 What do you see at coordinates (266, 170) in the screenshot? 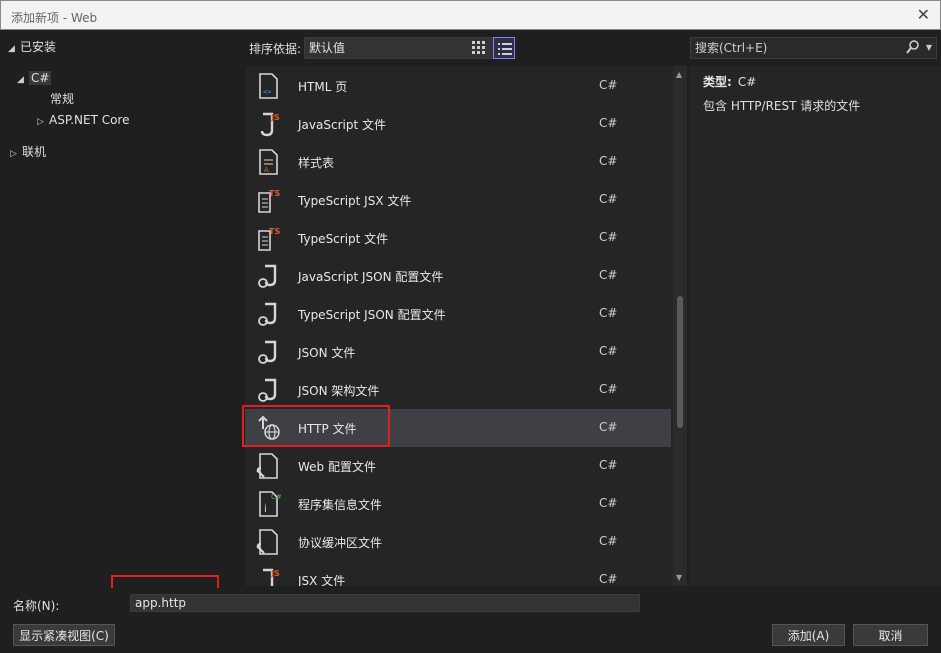
I see `svg-text: A` at bounding box center [266, 170].